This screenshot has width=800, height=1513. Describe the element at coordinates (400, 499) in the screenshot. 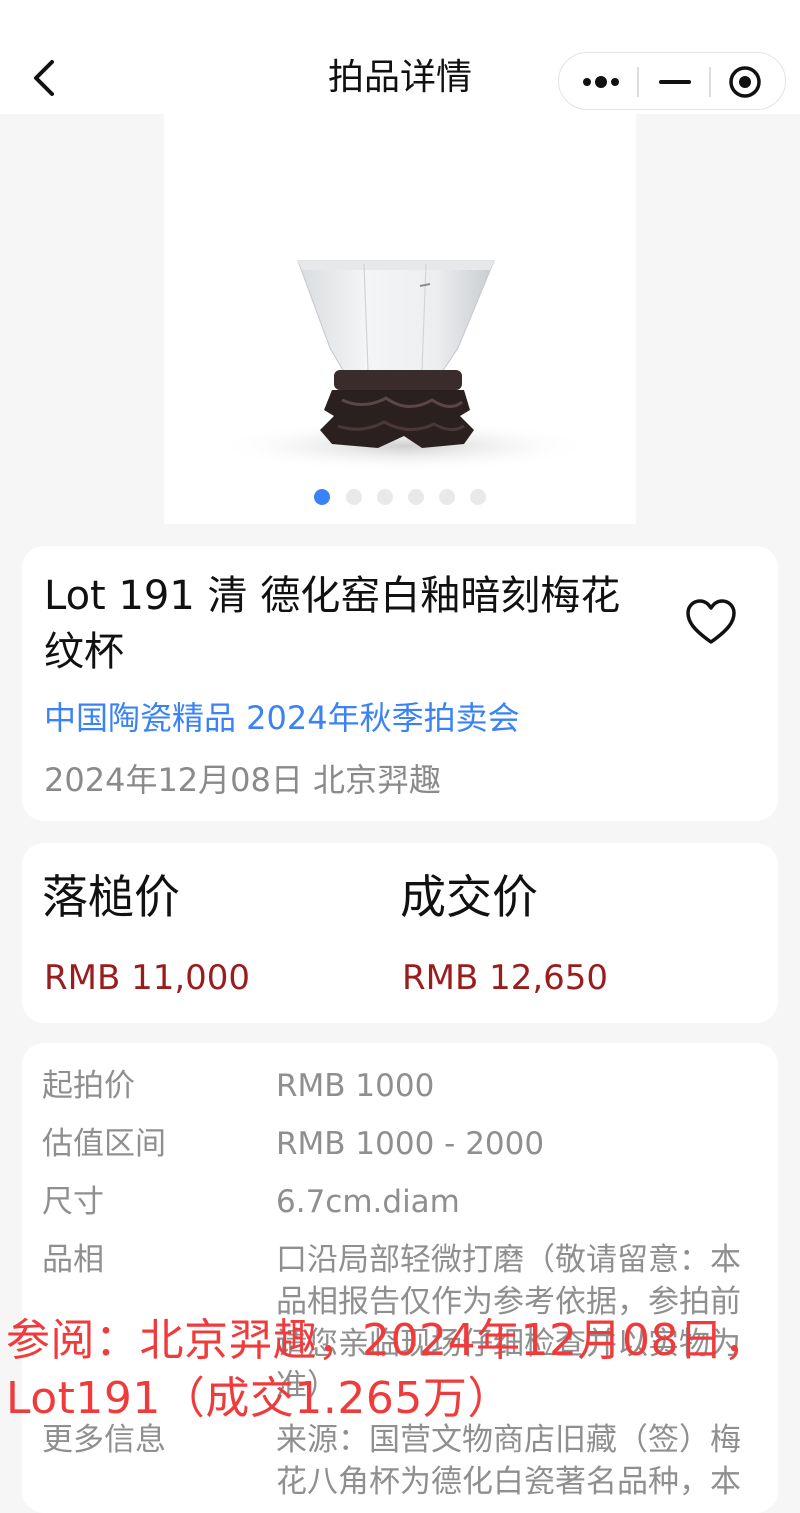

I see `carousel-indicators` at that location.